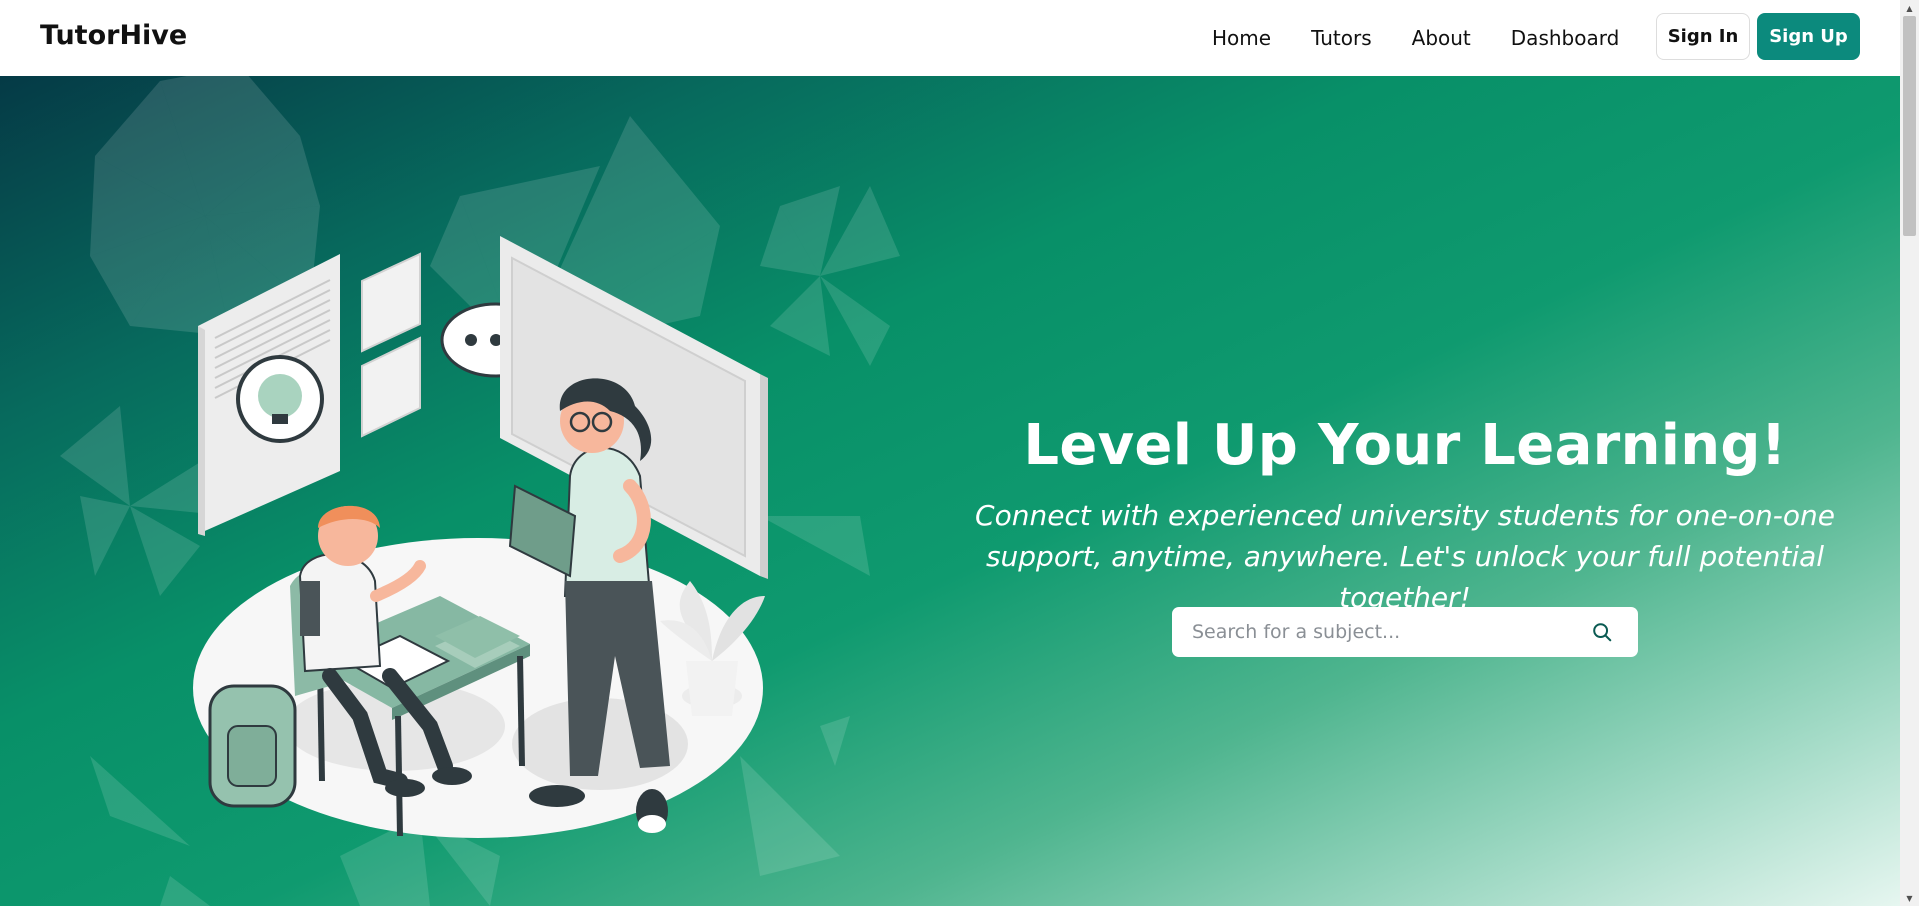  Describe the element at coordinates (1703, 36) in the screenshot. I see `sign-in-button: Sign In` at that location.